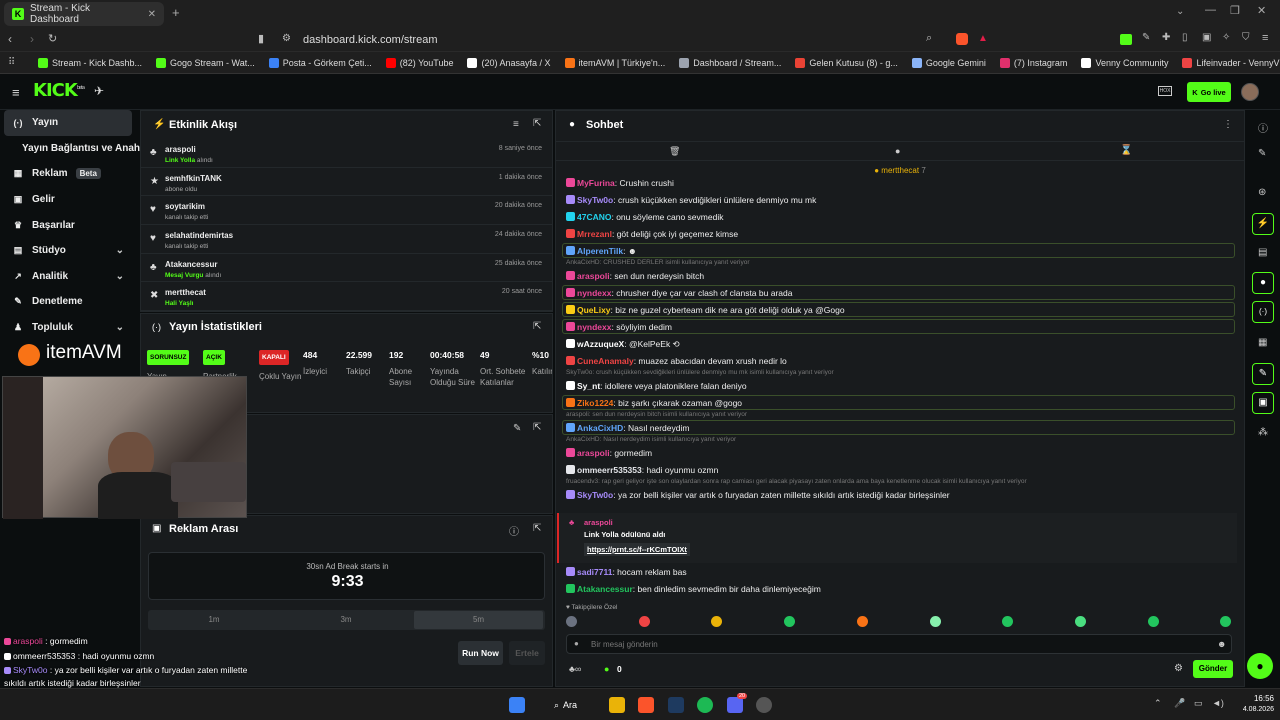 This screenshot has height=720, width=1280. What do you see at coordinates (1263, 283) in the screenshot?
I see `rail-chat-icon: ●` at bounding box center [1263, 283].